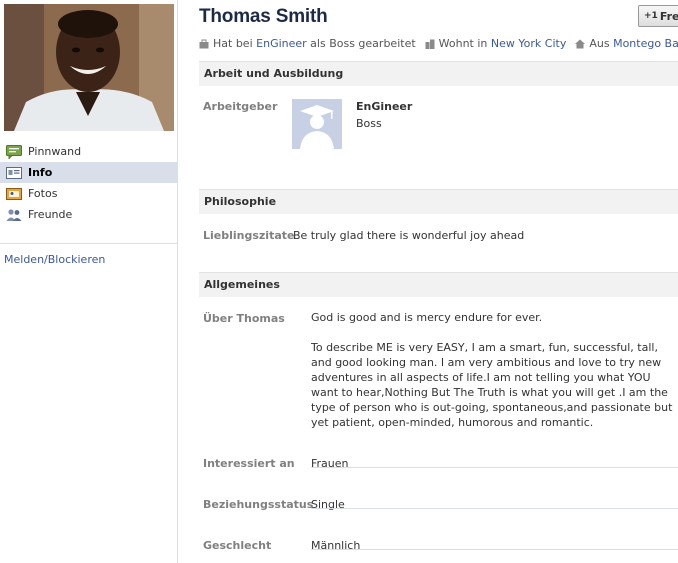 The height and width of the screenshot is (563, 678). Describe the element at coordinates (438, 201) in the screenshot. I see `section-header-philosophy: Philosophie` at that location.